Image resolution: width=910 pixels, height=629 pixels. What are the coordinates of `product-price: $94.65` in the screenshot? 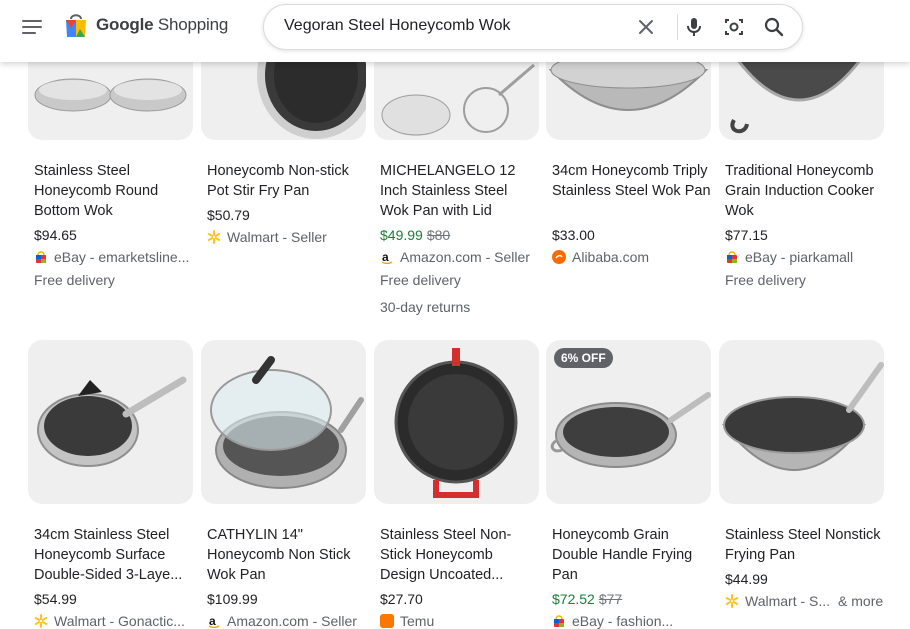 It's located at (55, 235).